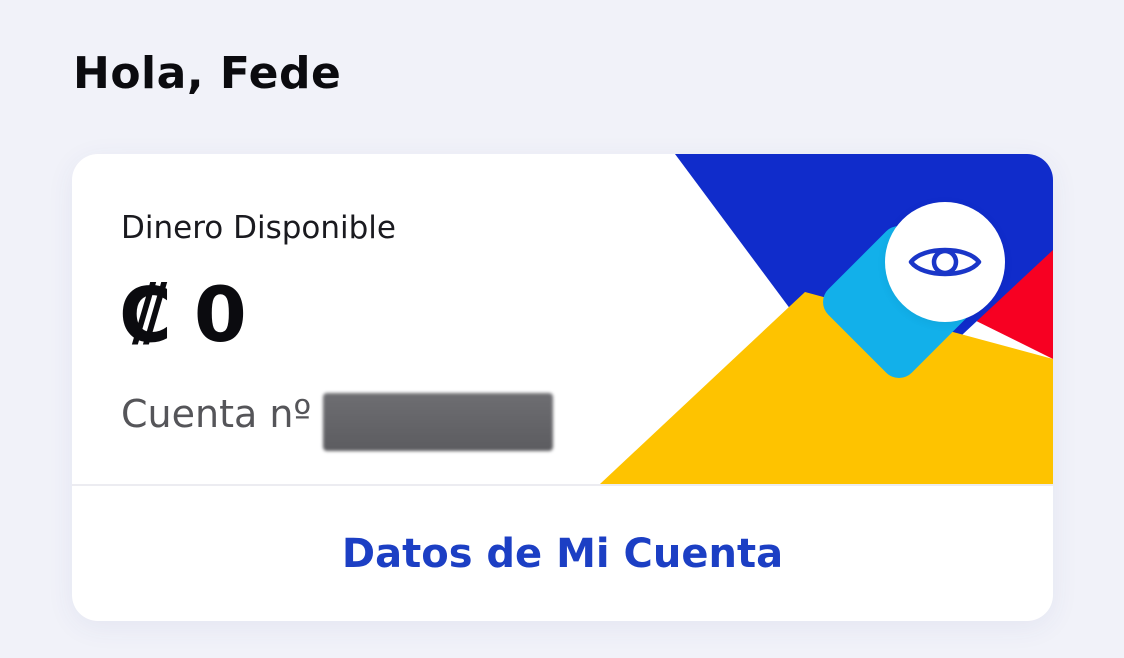 This screenshot has width=1124, height=658. What do you see at coordinates (207, 73) in the screenshot?
I see `greeting-title: Hola, Fede` at bounding box center [207, 73].